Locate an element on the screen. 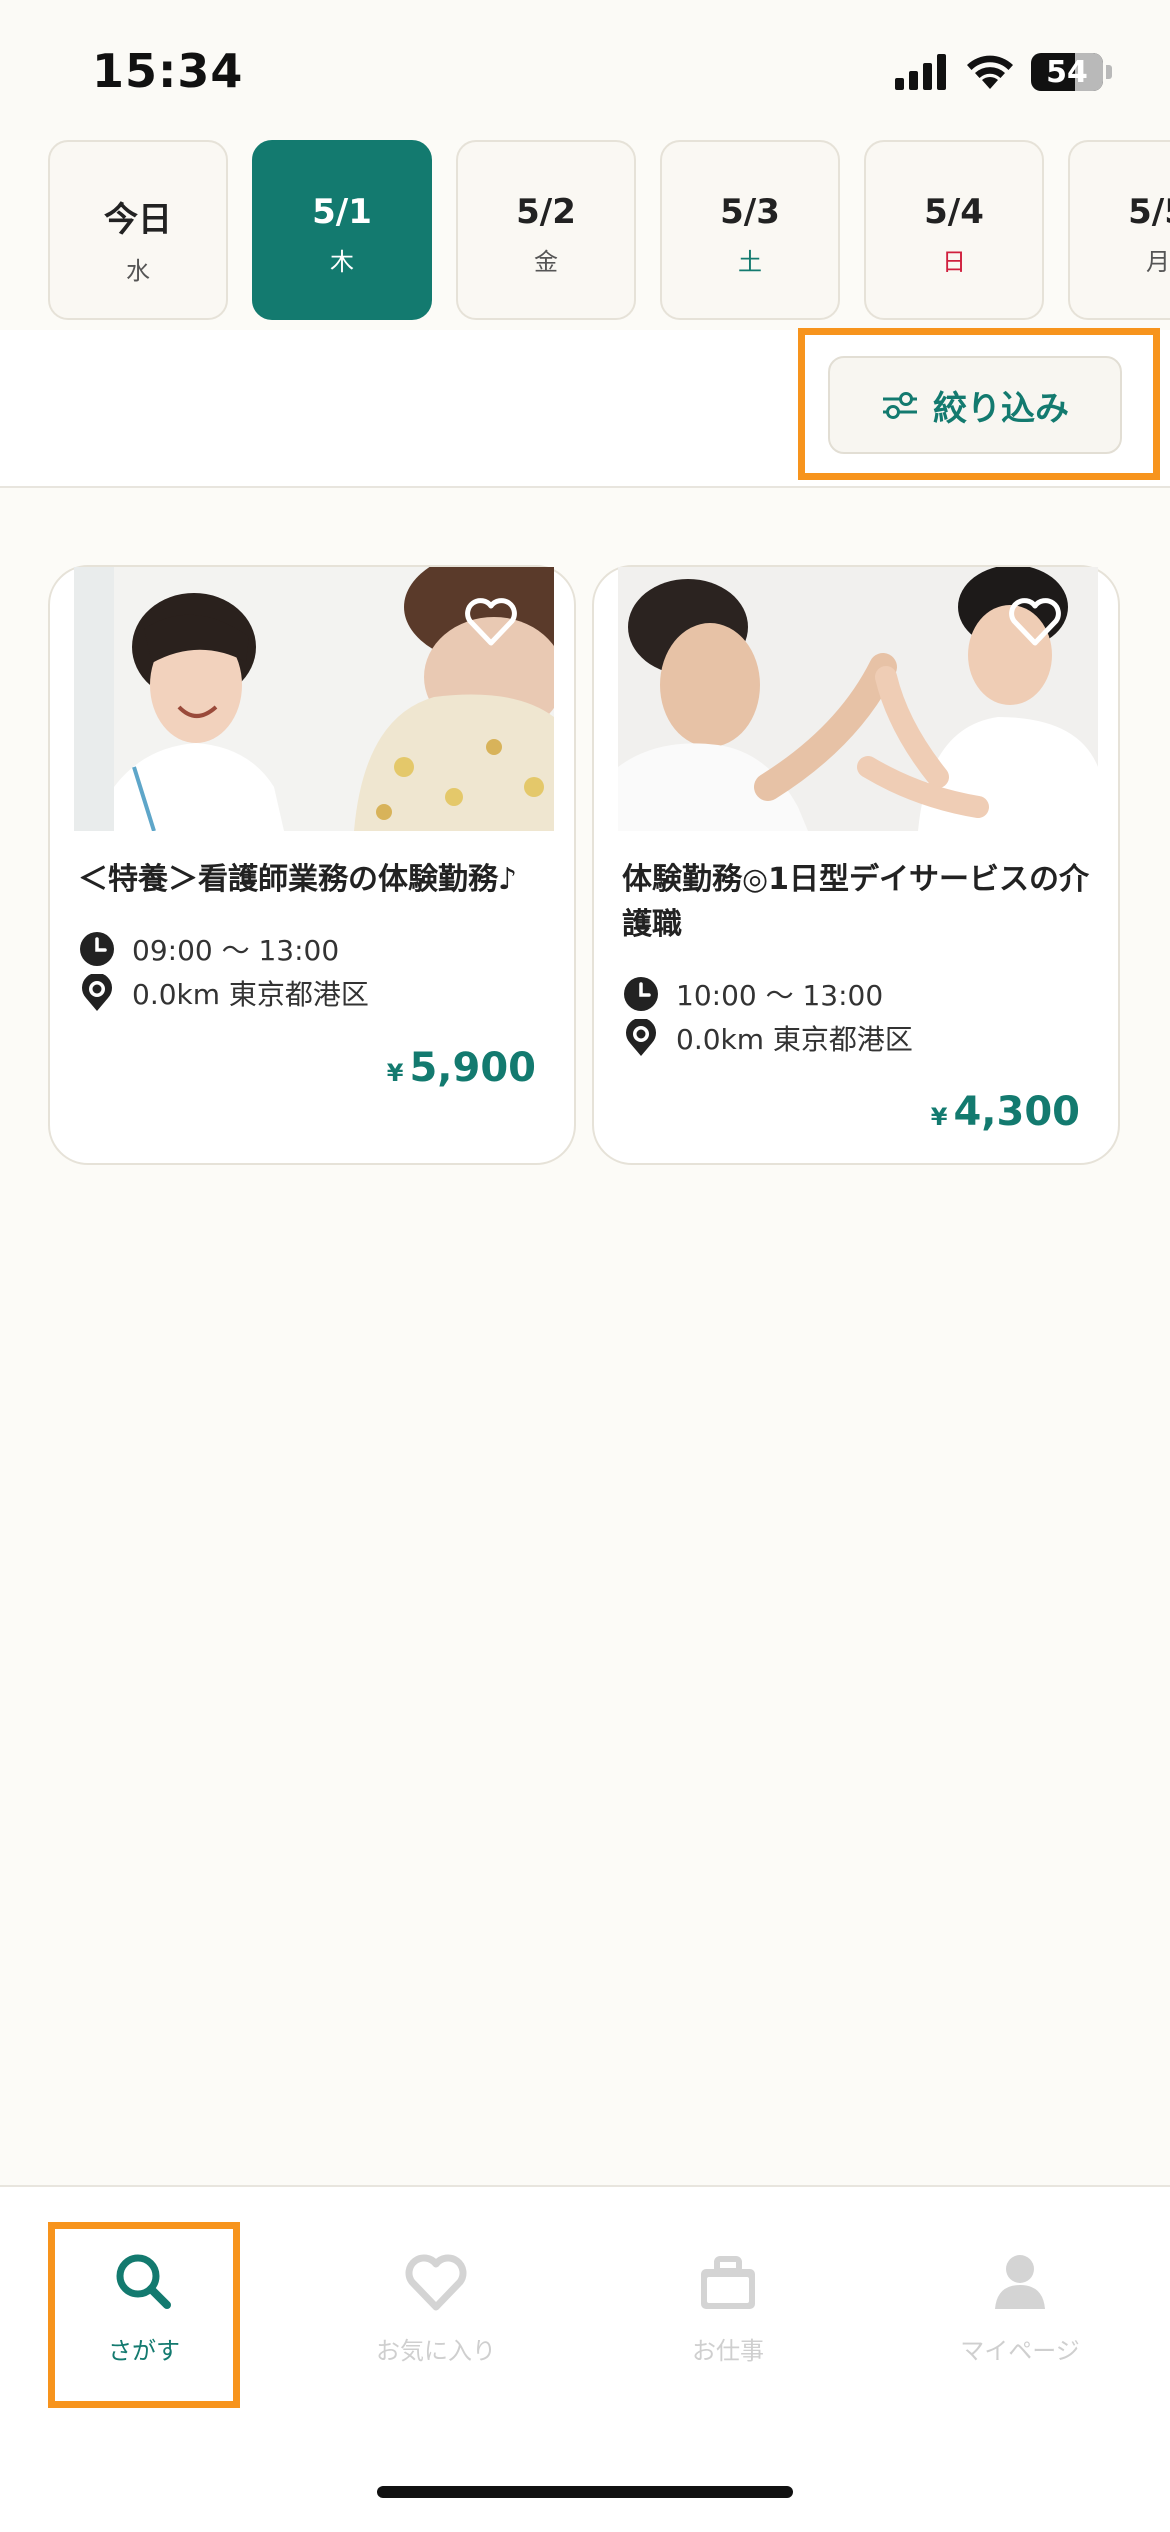 Image resolution: width=1170 pixels, height=2532 pixels. filter-highlight-box is located at coordinates (979, 404).